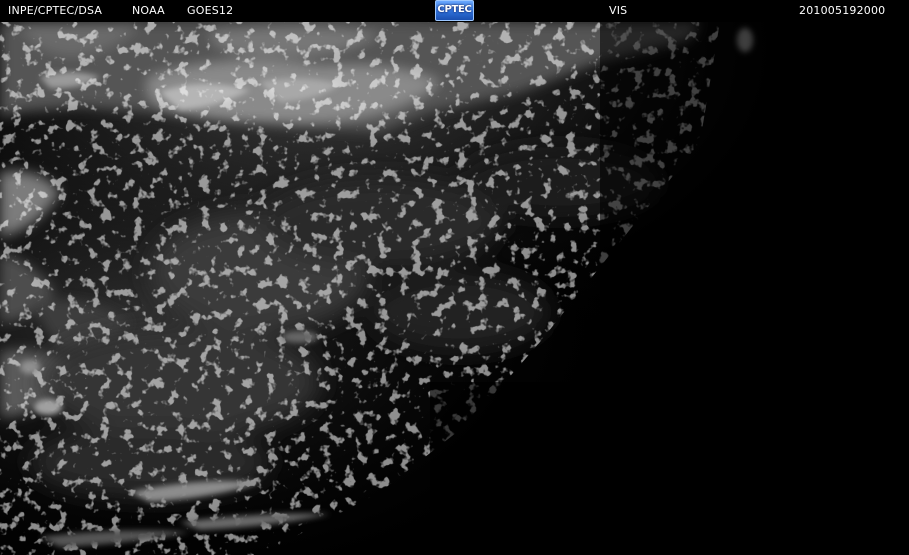 Image resolution: width=909 pixels, height=555 pixels. What do you see at coordinates (842, 10) in the screenshot?
I see `timestamp-label: 201005192000` at bounding box center [842, 10].